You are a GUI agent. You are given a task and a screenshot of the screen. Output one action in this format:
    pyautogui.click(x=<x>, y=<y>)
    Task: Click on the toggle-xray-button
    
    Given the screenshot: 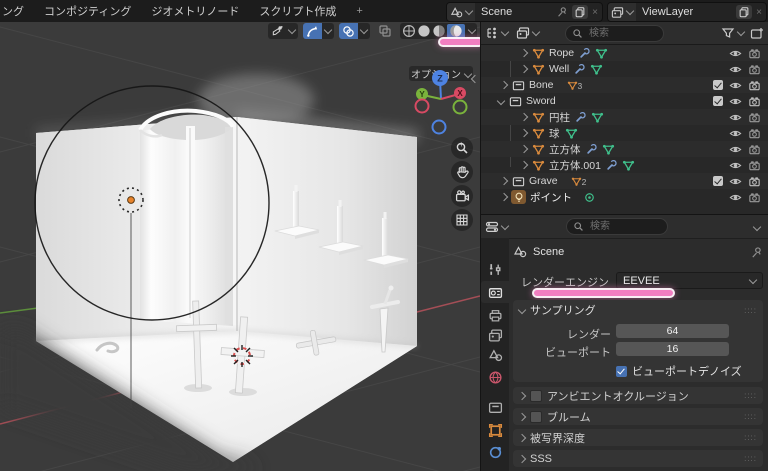 What is the action you would take?
    pyautogui.click(x=385, y=31)
    